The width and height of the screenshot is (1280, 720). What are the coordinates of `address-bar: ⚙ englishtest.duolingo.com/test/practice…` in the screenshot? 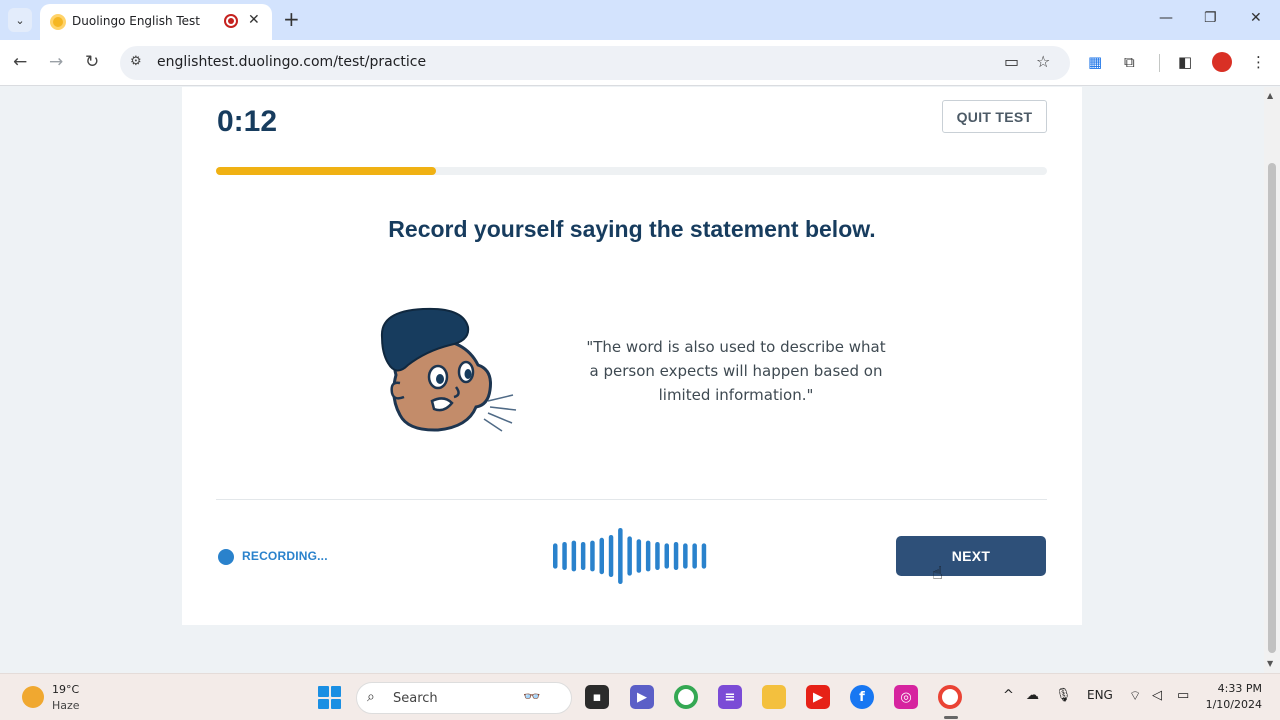 It's located at (595, 63).